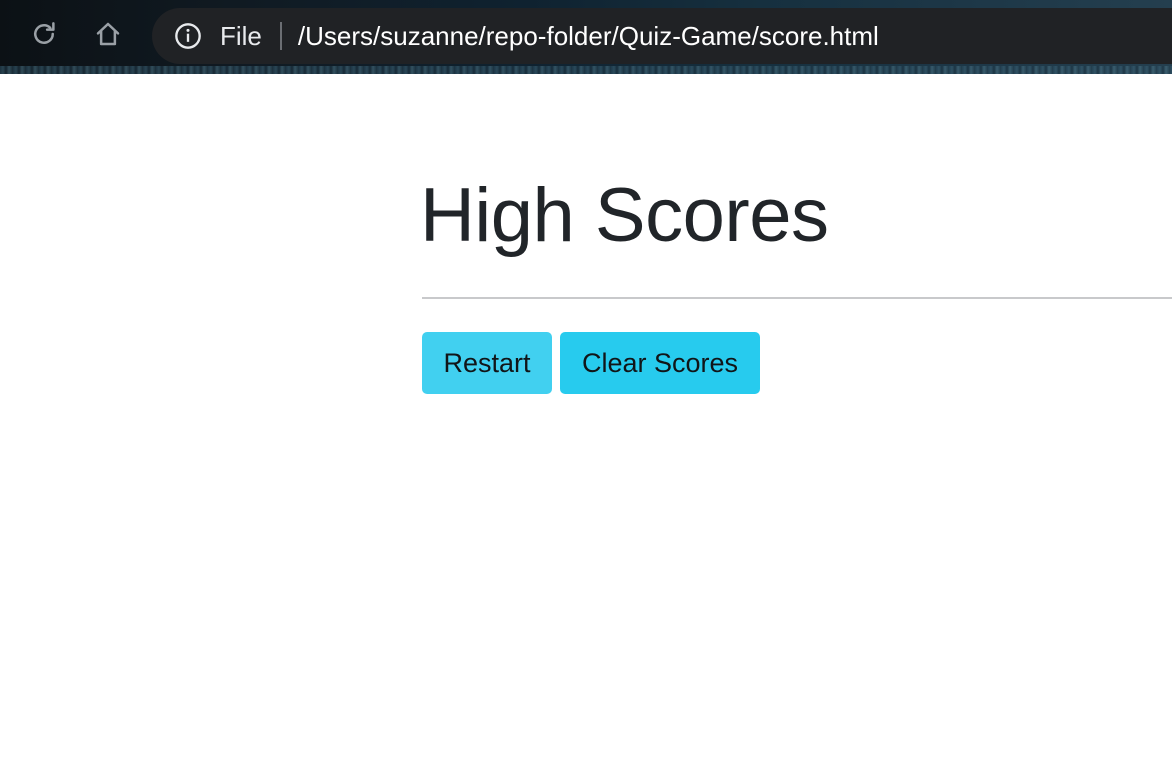 This screenshot has width=1172, height=766. I want to click on address-divider, so click(280, 36).